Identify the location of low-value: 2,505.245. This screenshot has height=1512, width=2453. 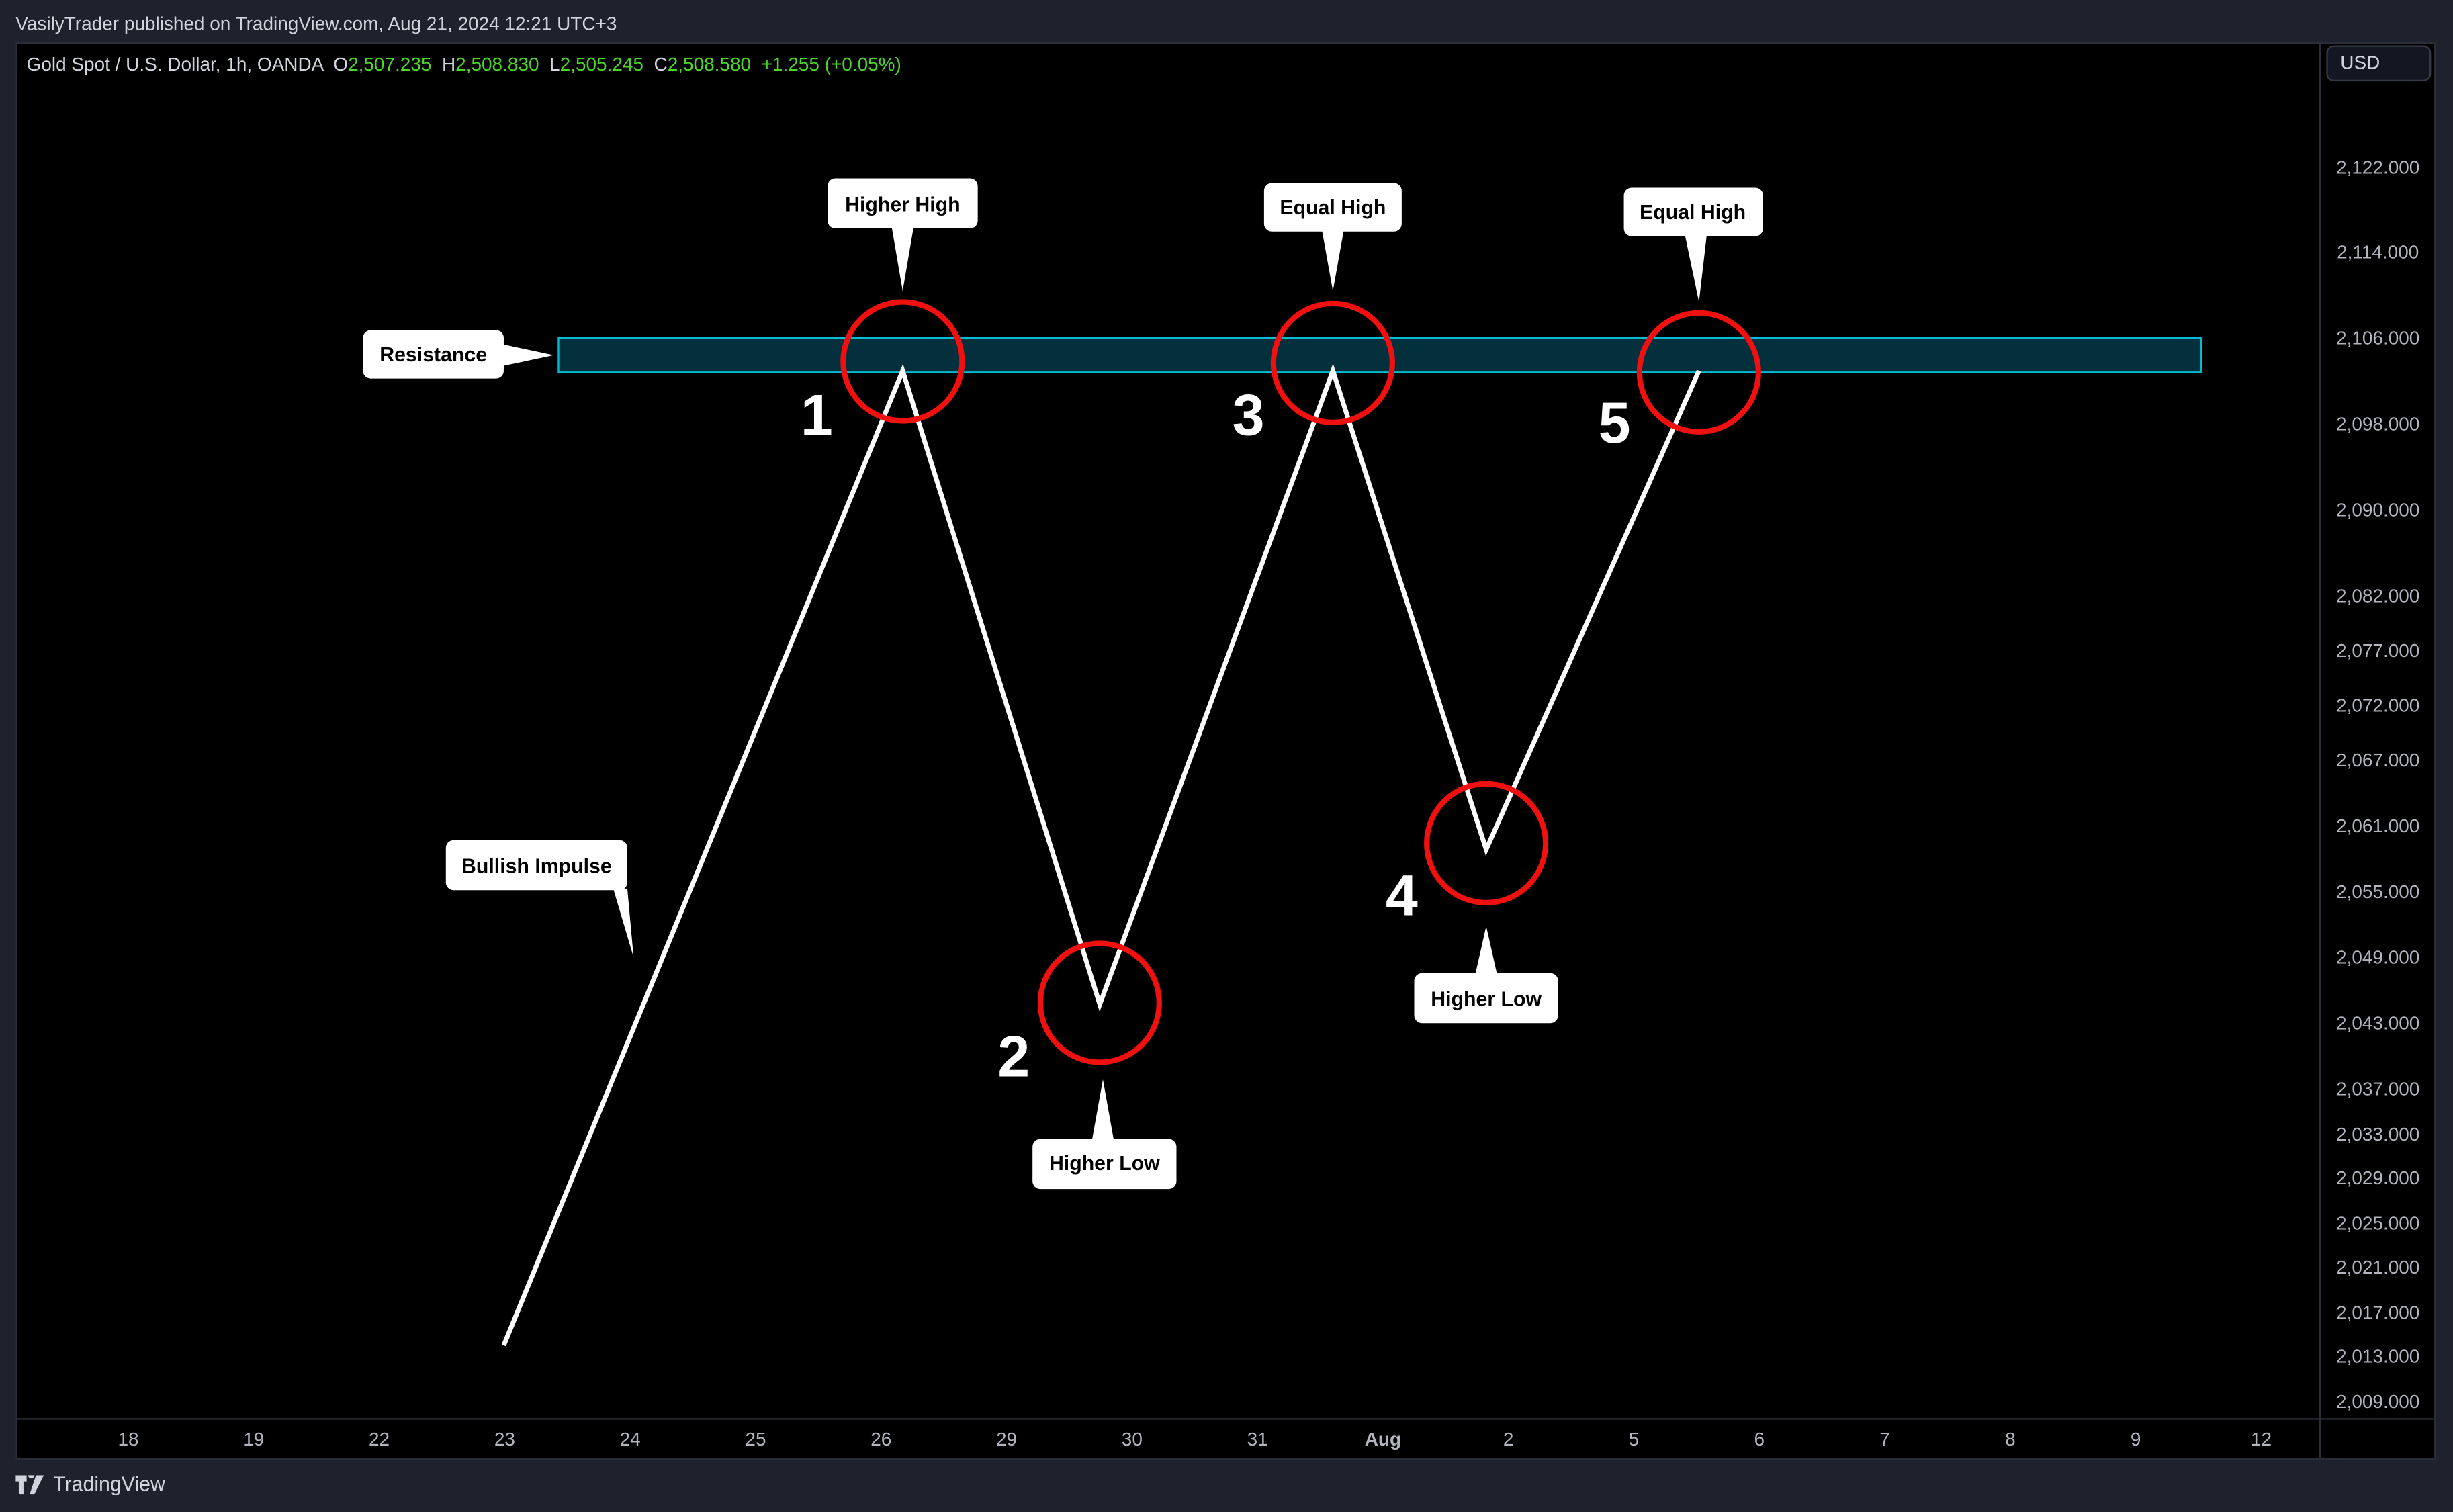
(602, 64).